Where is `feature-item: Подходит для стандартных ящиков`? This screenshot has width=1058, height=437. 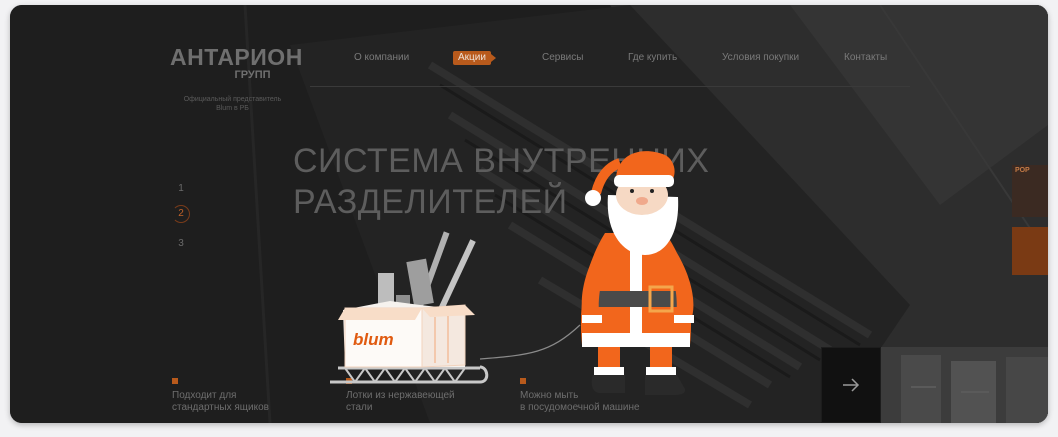
feature-item: Подходит для стандартных ящиков is located at coordinates (242, 396).